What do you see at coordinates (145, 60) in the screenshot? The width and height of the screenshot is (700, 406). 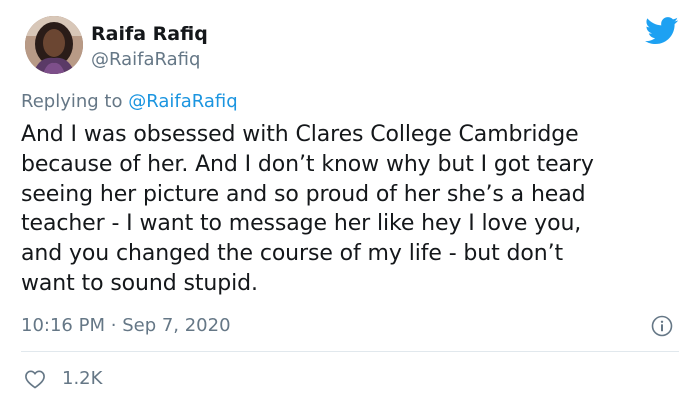 I see `user-handle: @RaifaRafiq` at bounding box center [145, 60].